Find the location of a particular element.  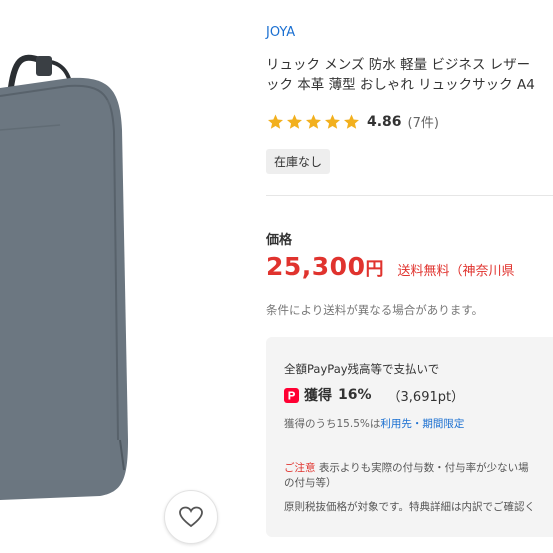

price-label: 価格 is located at coordinates (279, 240).